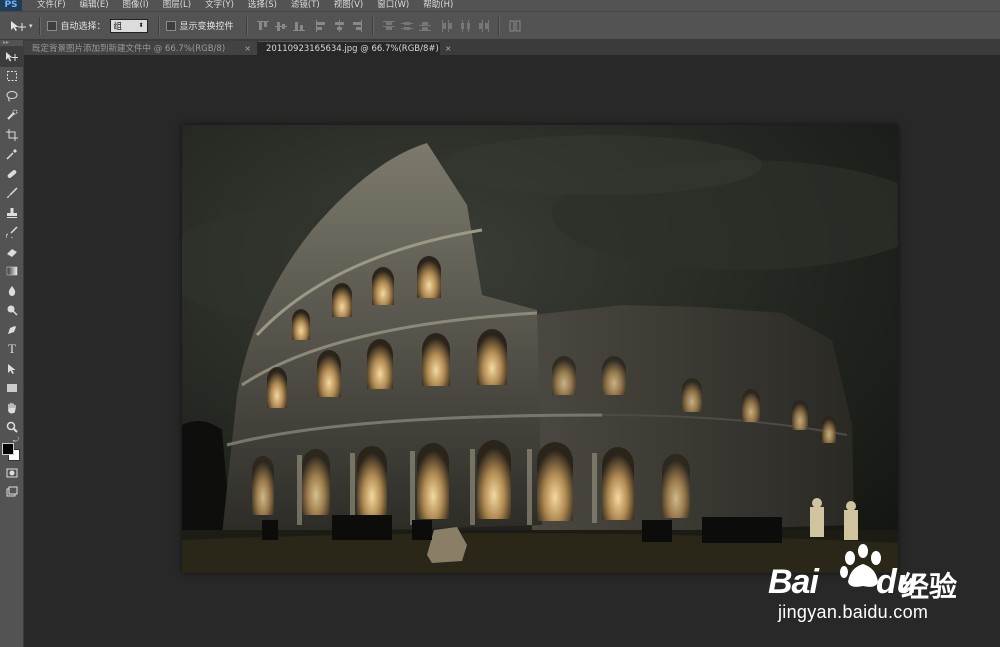 This screenshot has width=1000, height=647. I want to click on distribute-right-button, so click(483, 26).